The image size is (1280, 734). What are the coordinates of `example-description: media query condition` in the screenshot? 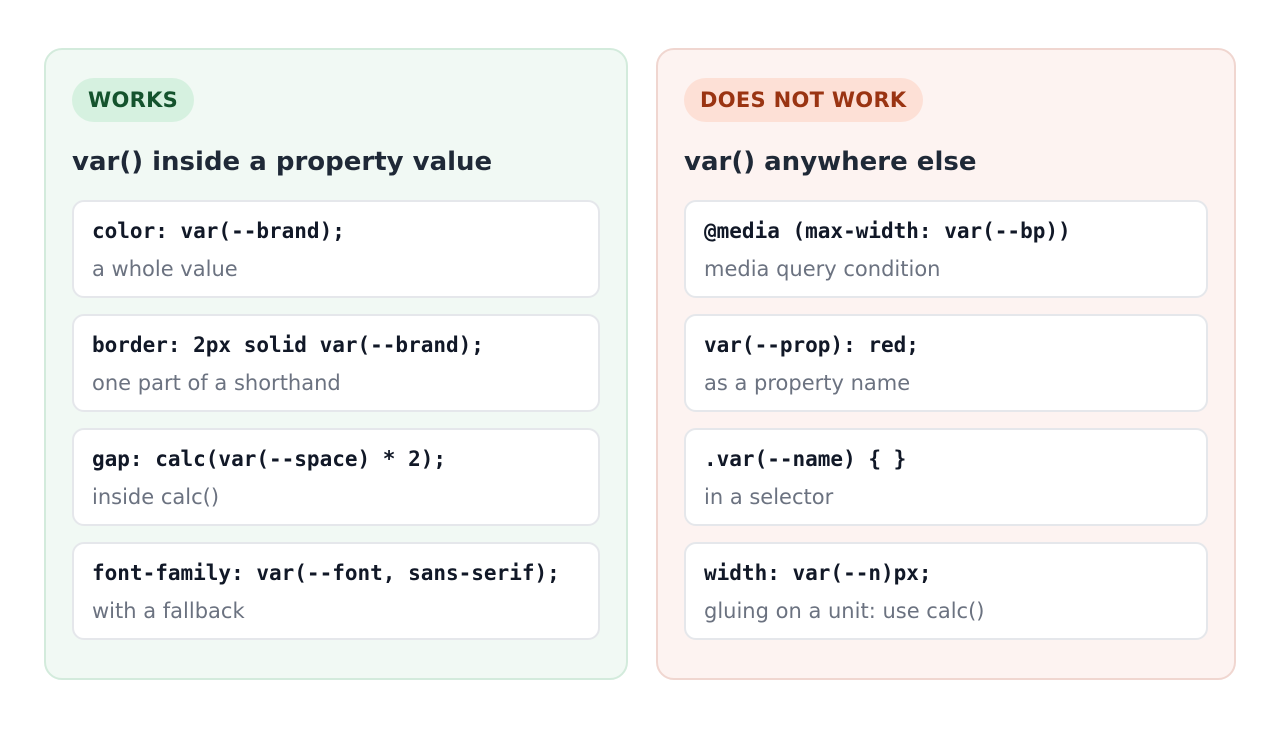 It's located at (822, 269).